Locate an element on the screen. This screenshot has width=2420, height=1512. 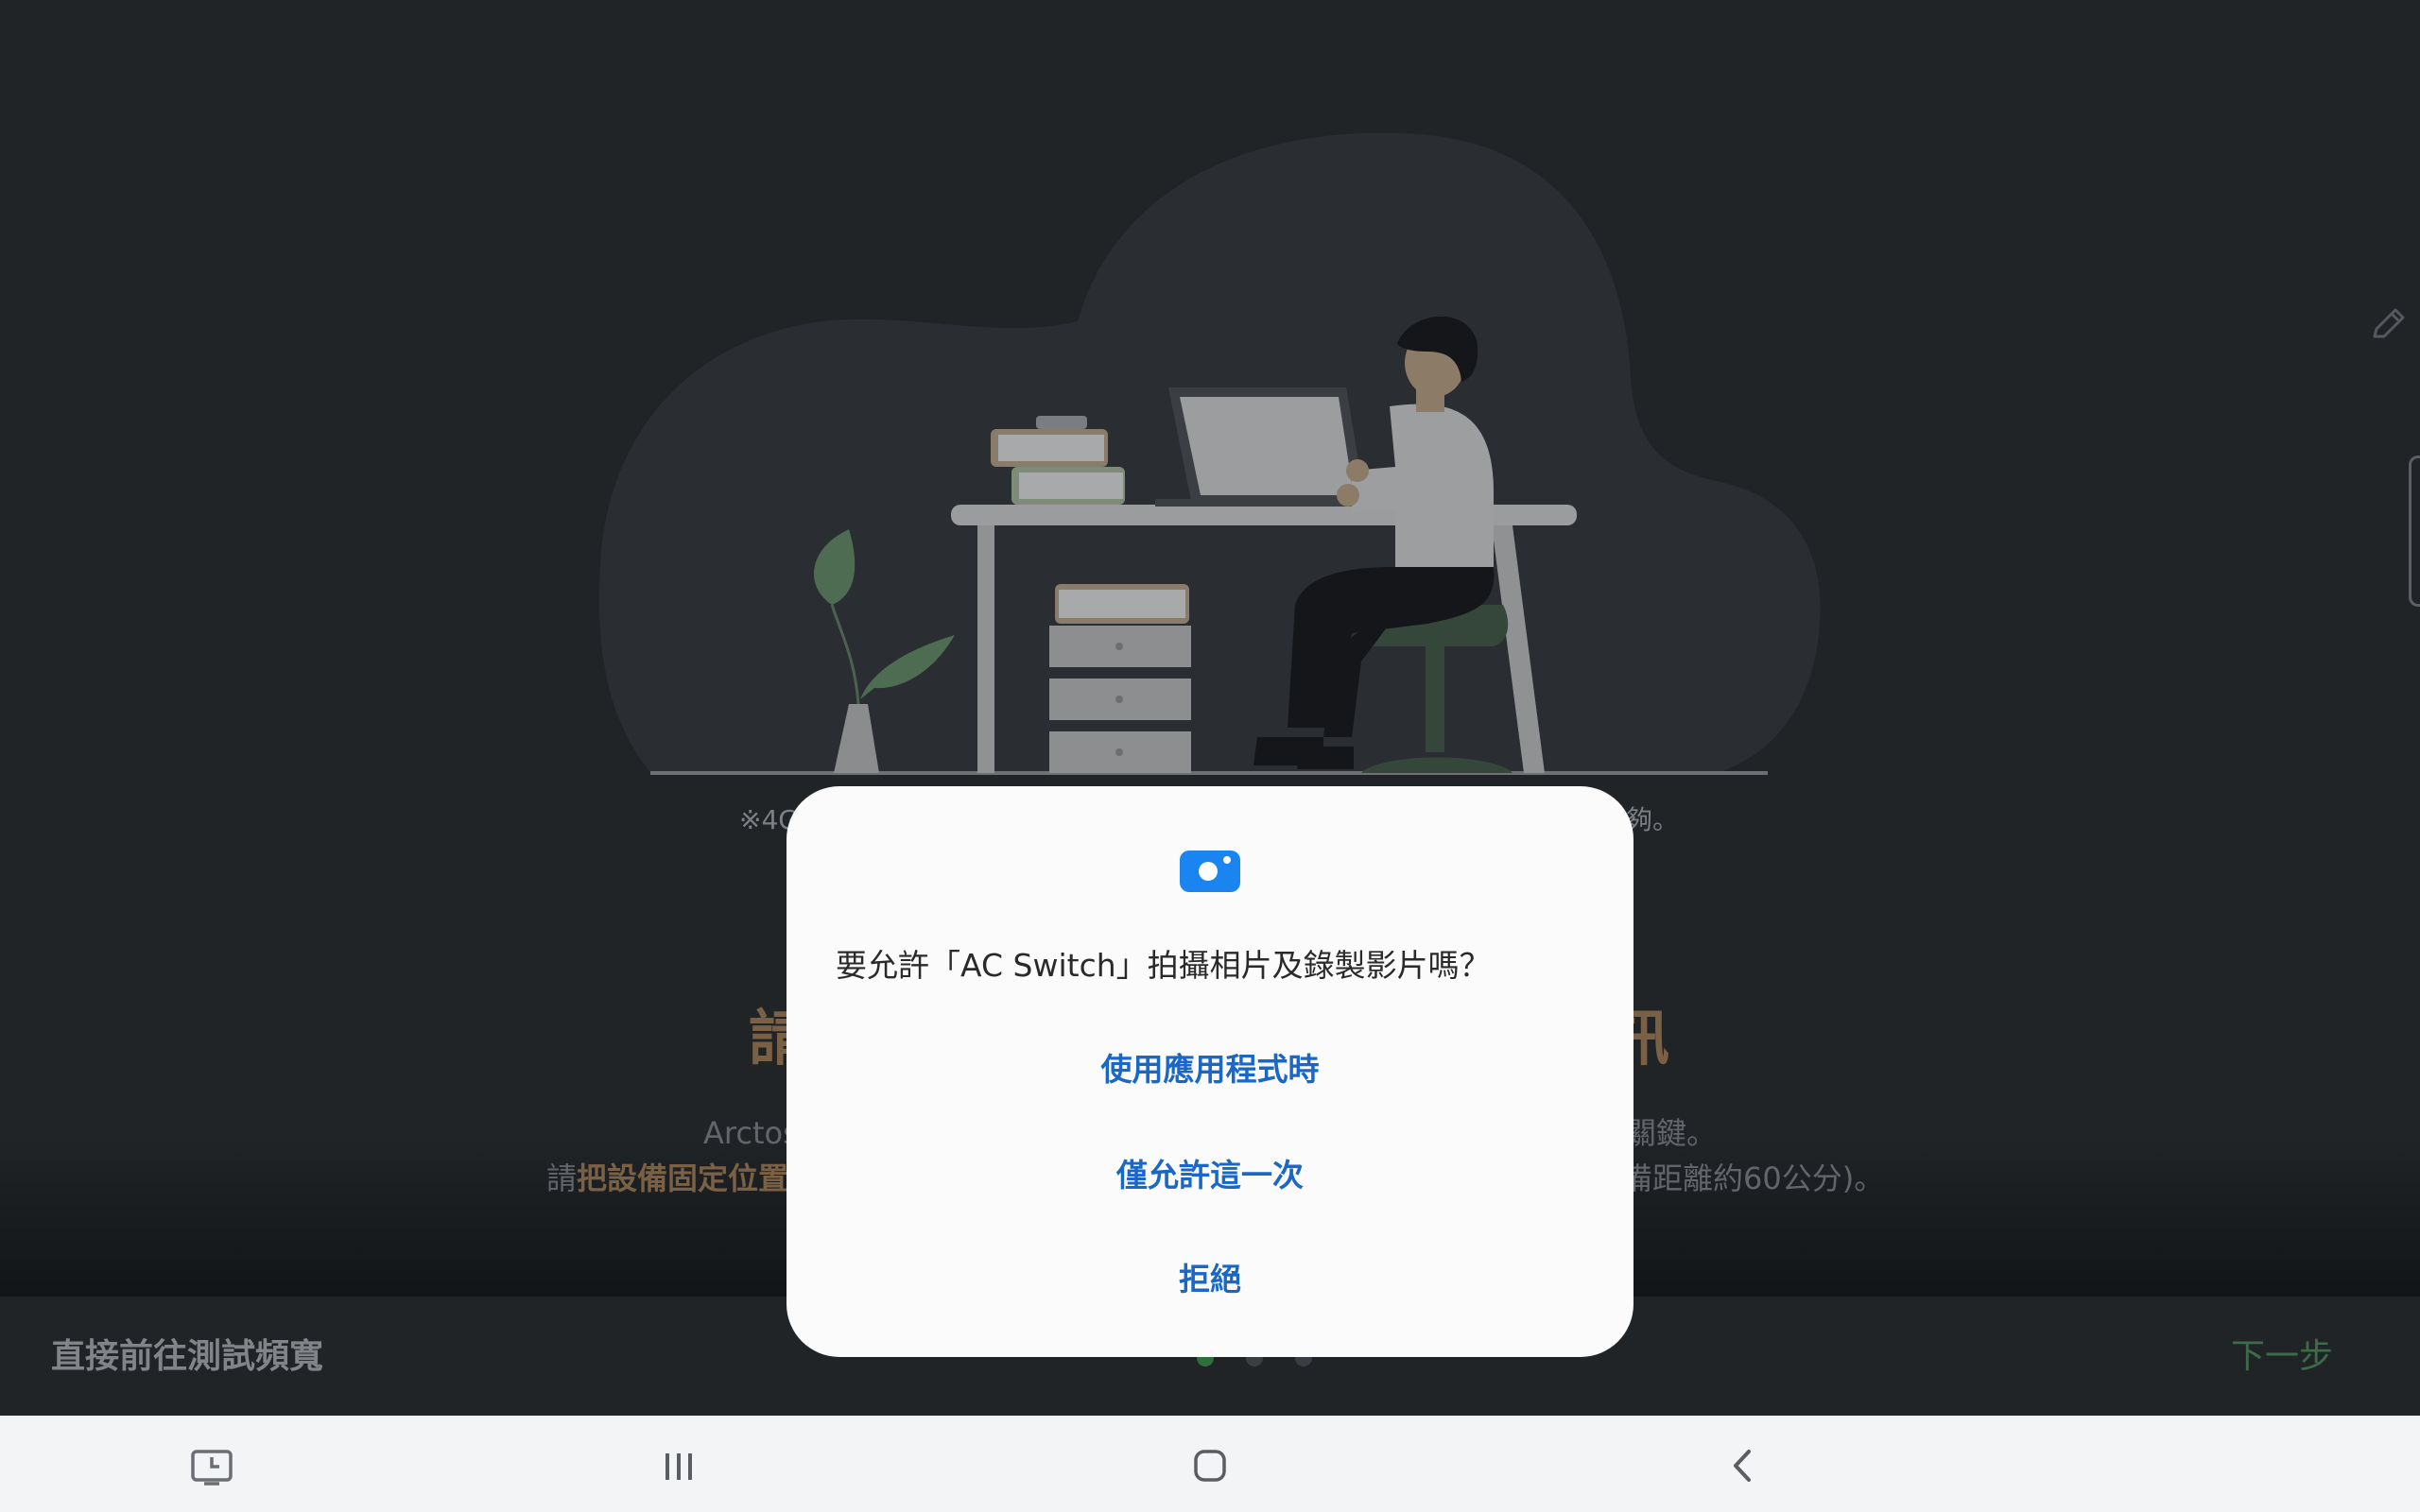
description-line1-right: 關鍵。 is located at coordinates (1672, 1133).